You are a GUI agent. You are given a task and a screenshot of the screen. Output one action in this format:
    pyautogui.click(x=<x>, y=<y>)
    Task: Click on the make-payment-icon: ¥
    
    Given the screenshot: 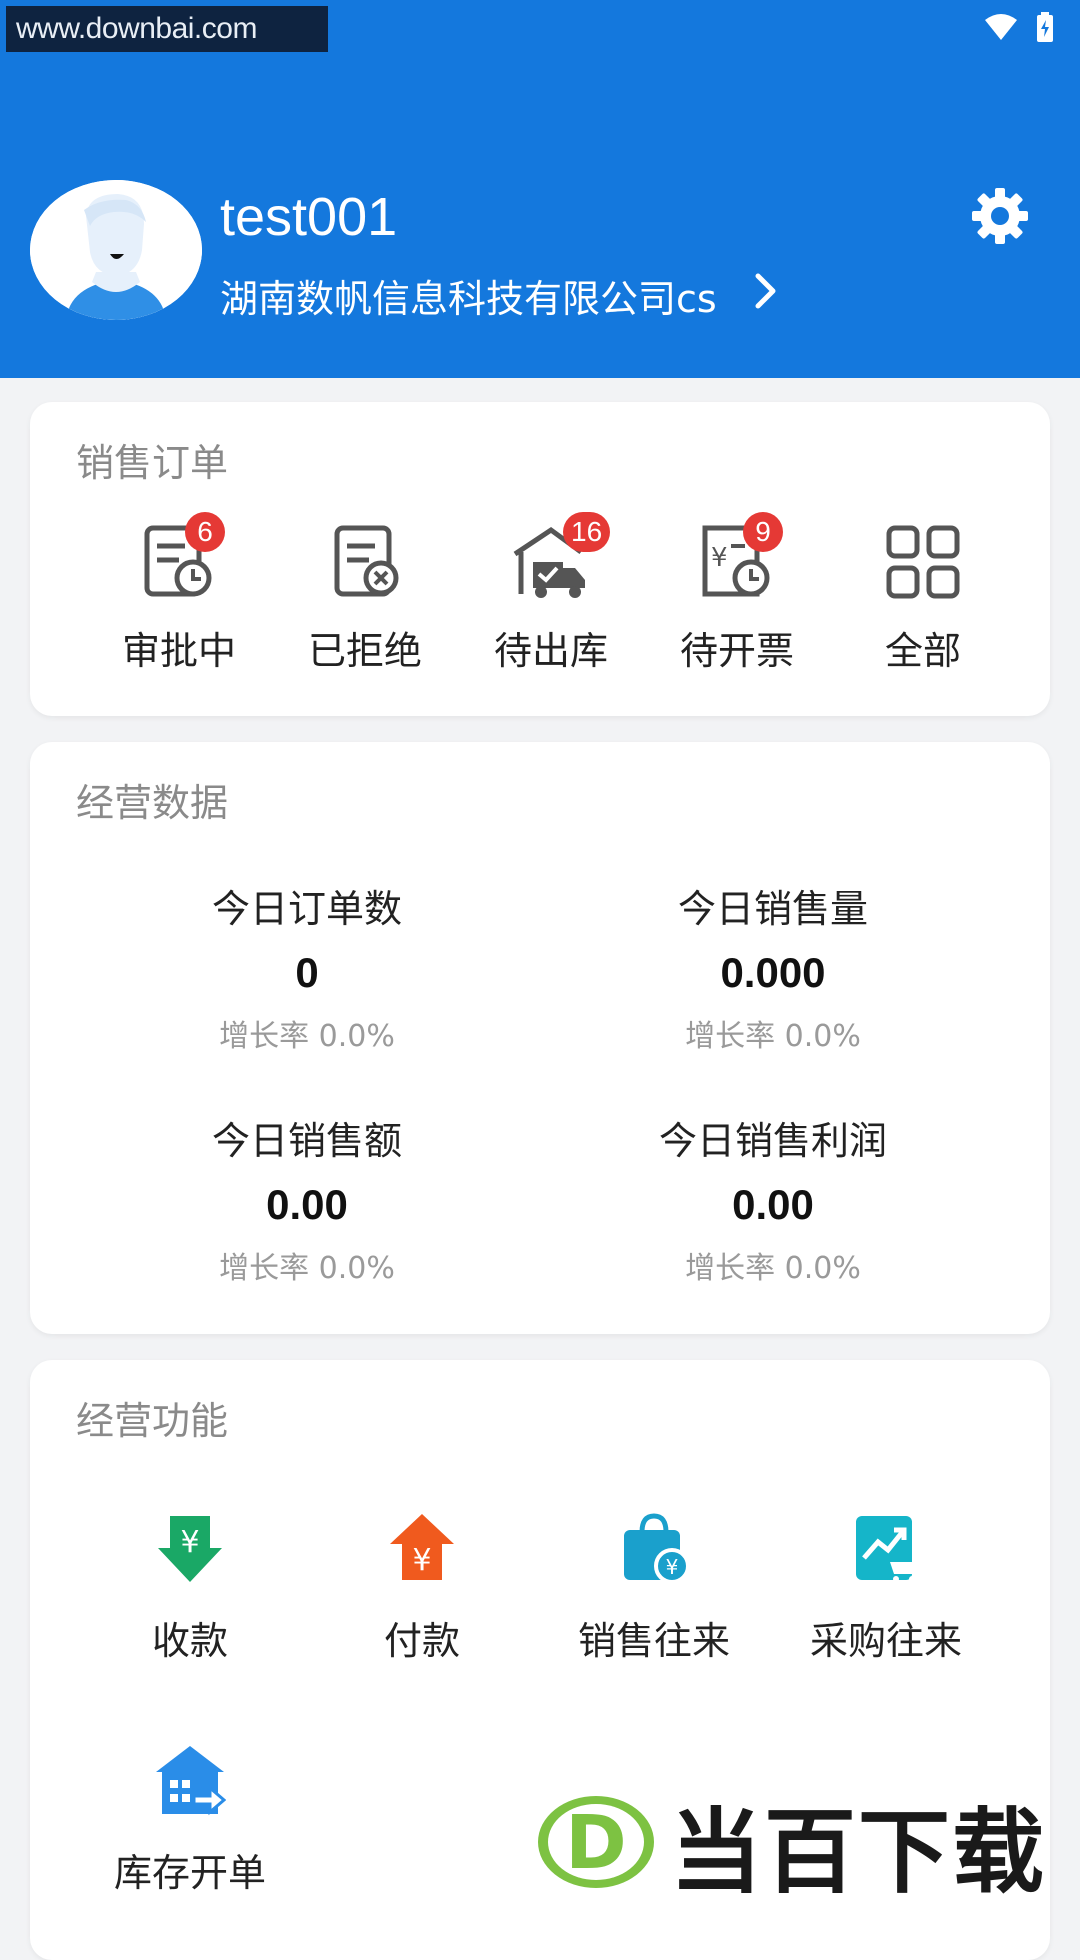 What is the action you would take?
    pyautogui.click(x=422, y=1548)
    